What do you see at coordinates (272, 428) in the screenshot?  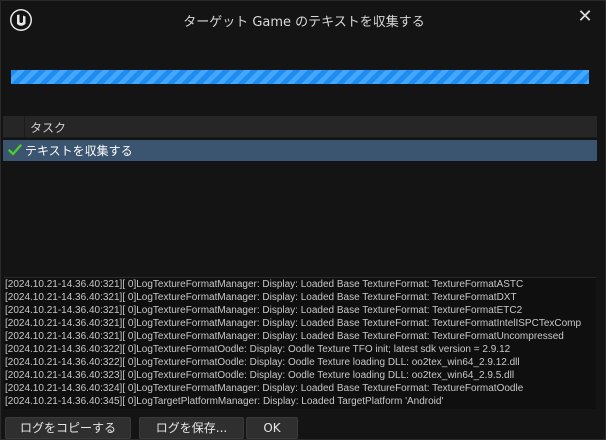 I see `ok-button: OK` at bounding box center [272, 428].